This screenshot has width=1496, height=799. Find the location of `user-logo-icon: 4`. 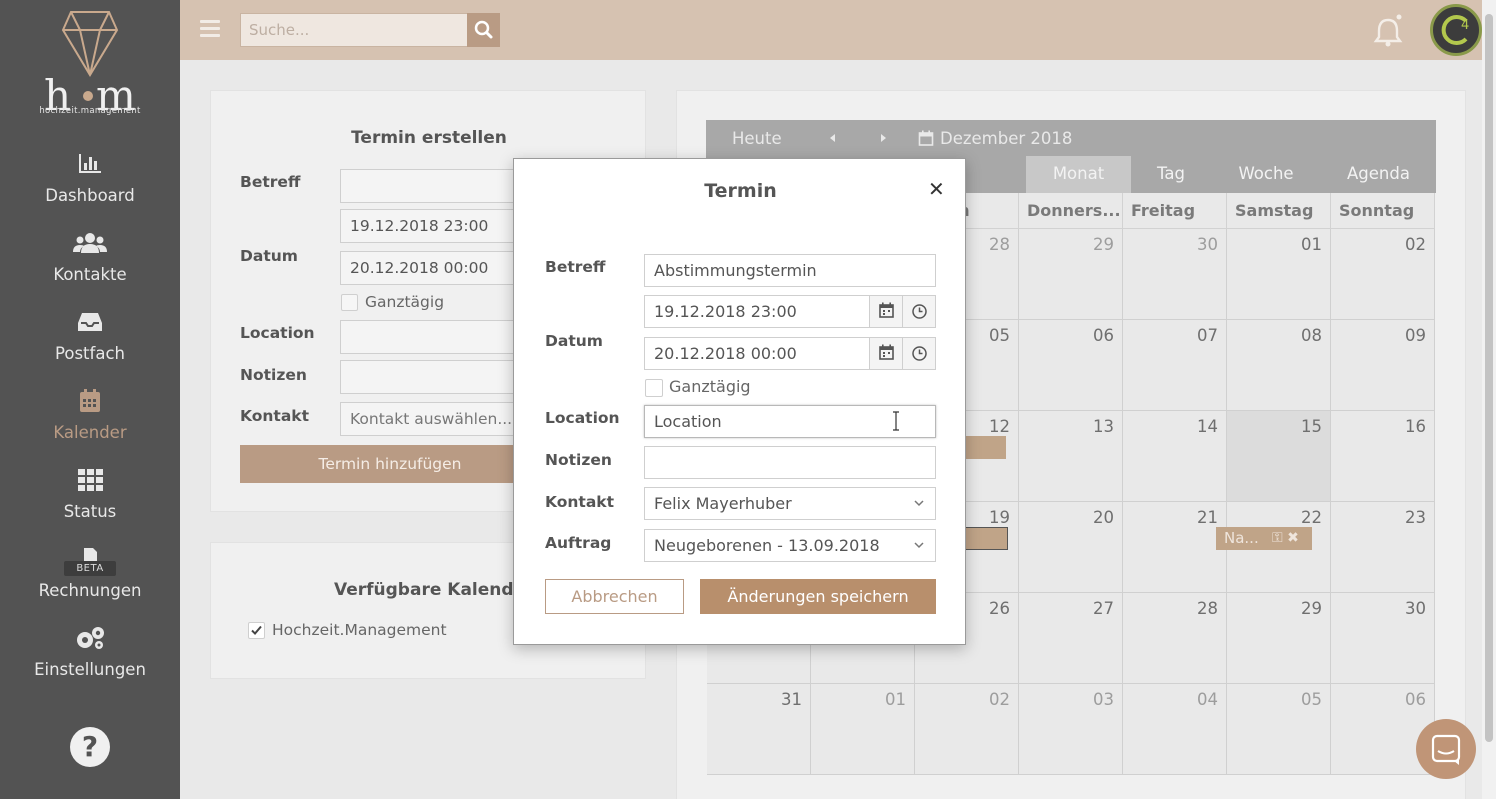

user-logo-icon: 4 is located at coordinates (1455, 30).